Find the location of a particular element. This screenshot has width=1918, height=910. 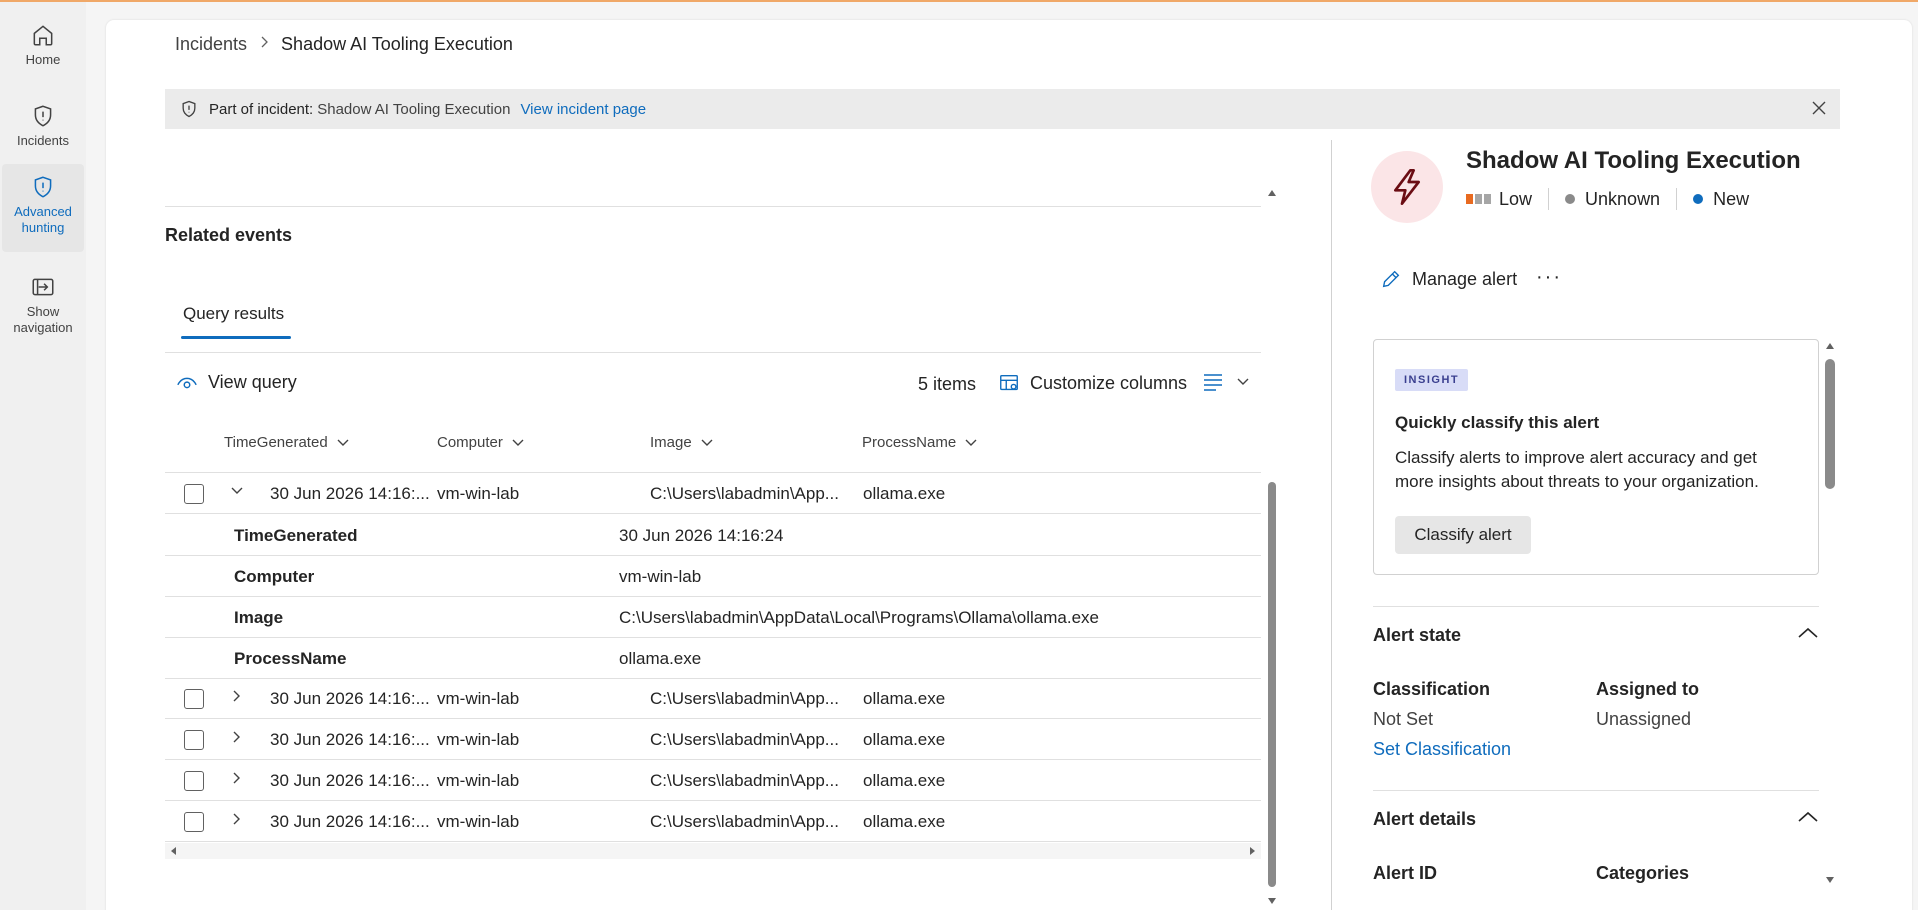

nav-home: Home is located at coordinates (43, 45).